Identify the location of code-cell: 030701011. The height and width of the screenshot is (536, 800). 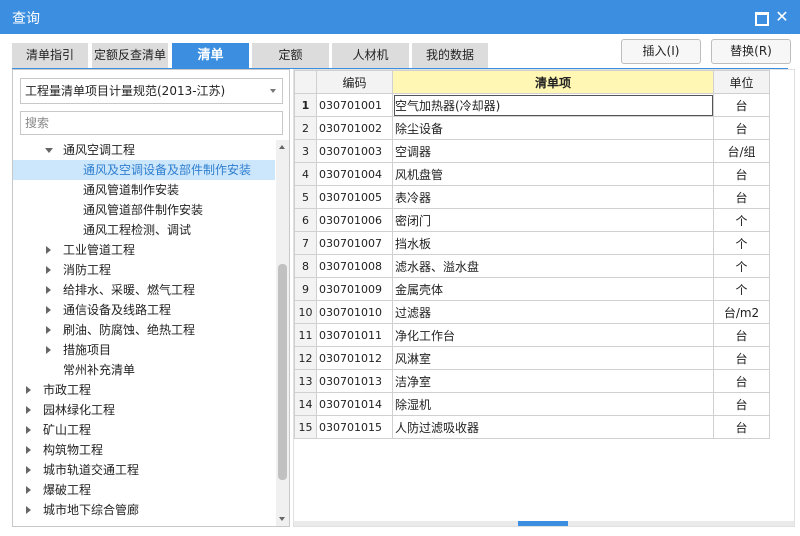
(354, 335).